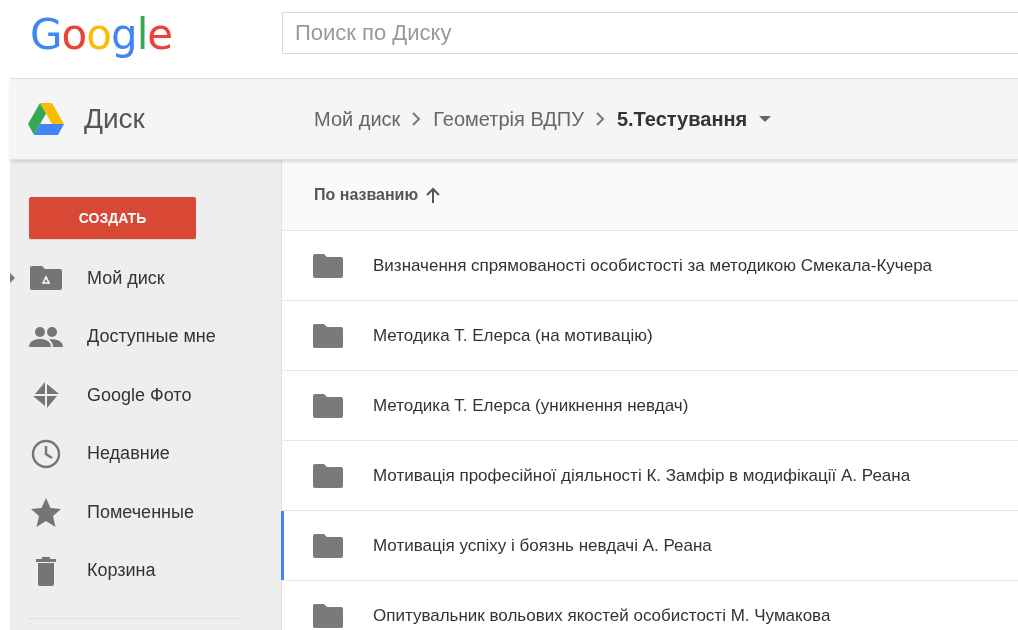 The image size is (1018, 630). I want to click on breadcrumb-link: 5.Тестування, so click(682, 119).